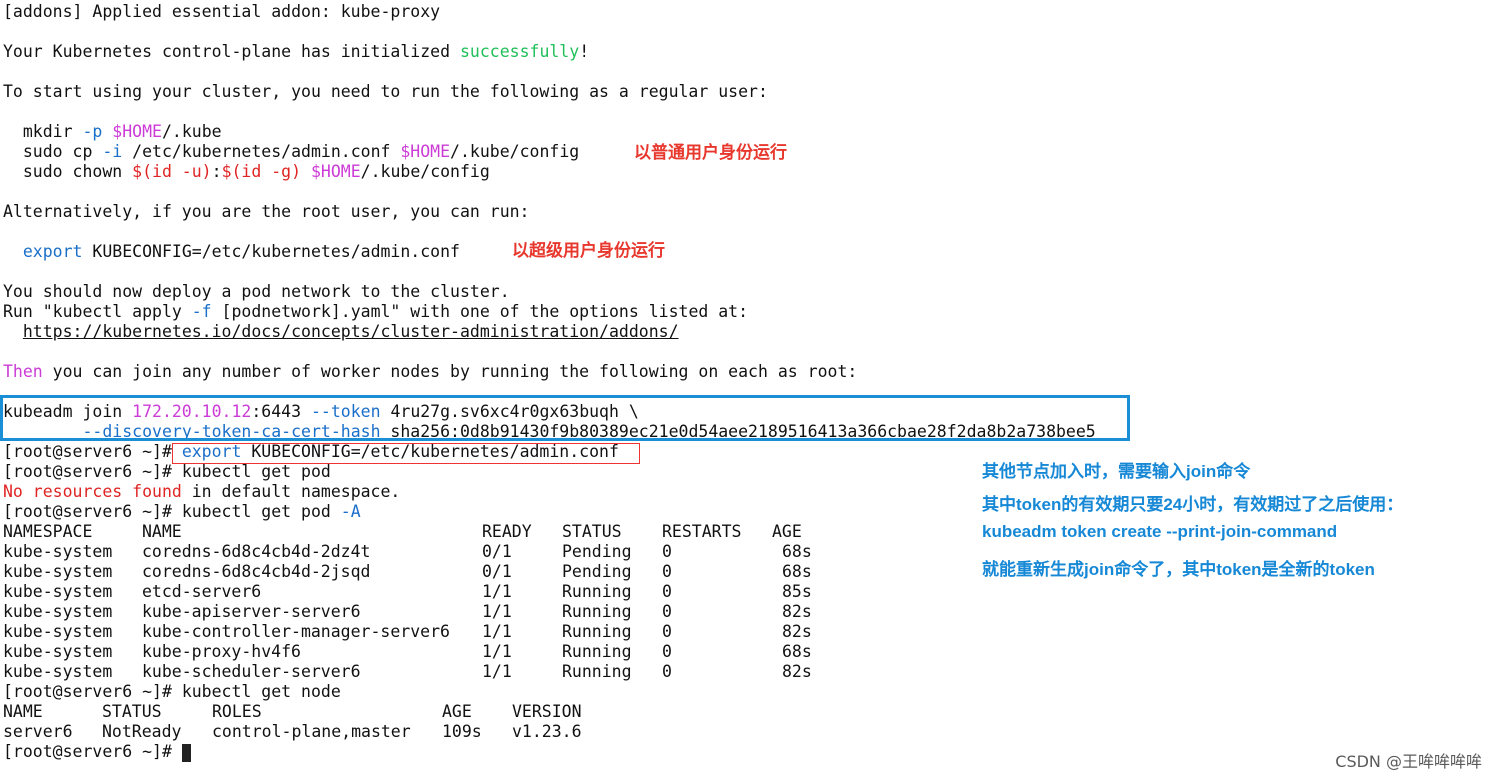 Image resolution: width=1499 pixels, height=781 pixels. I want to click on terminal-line: [root@server6 ~]# kubectl get node, so click(172, 692).